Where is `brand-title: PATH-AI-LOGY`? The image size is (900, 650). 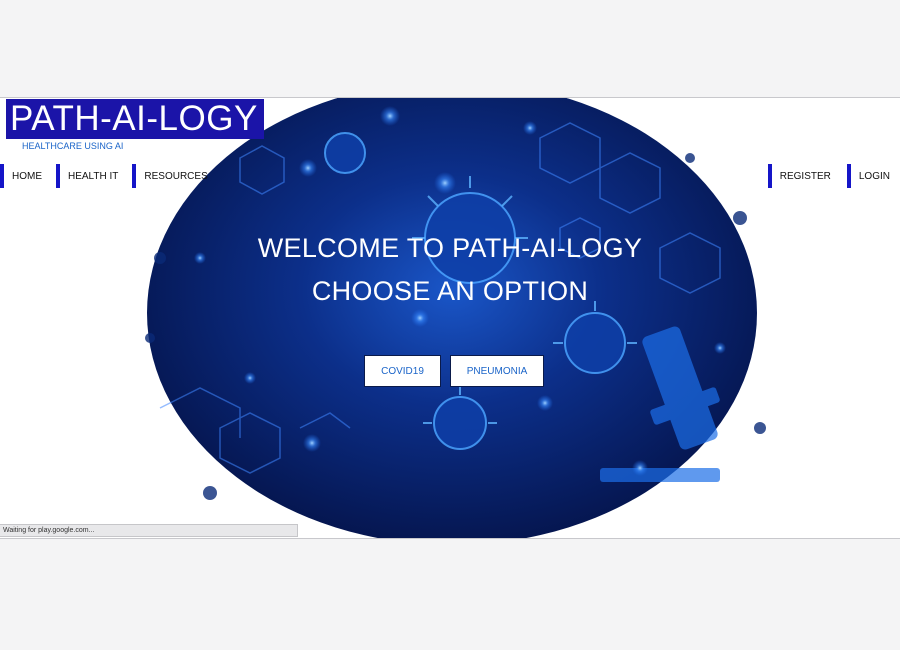 brand-title: PATH-AI-LOGY is located at coordinates (134, 118).